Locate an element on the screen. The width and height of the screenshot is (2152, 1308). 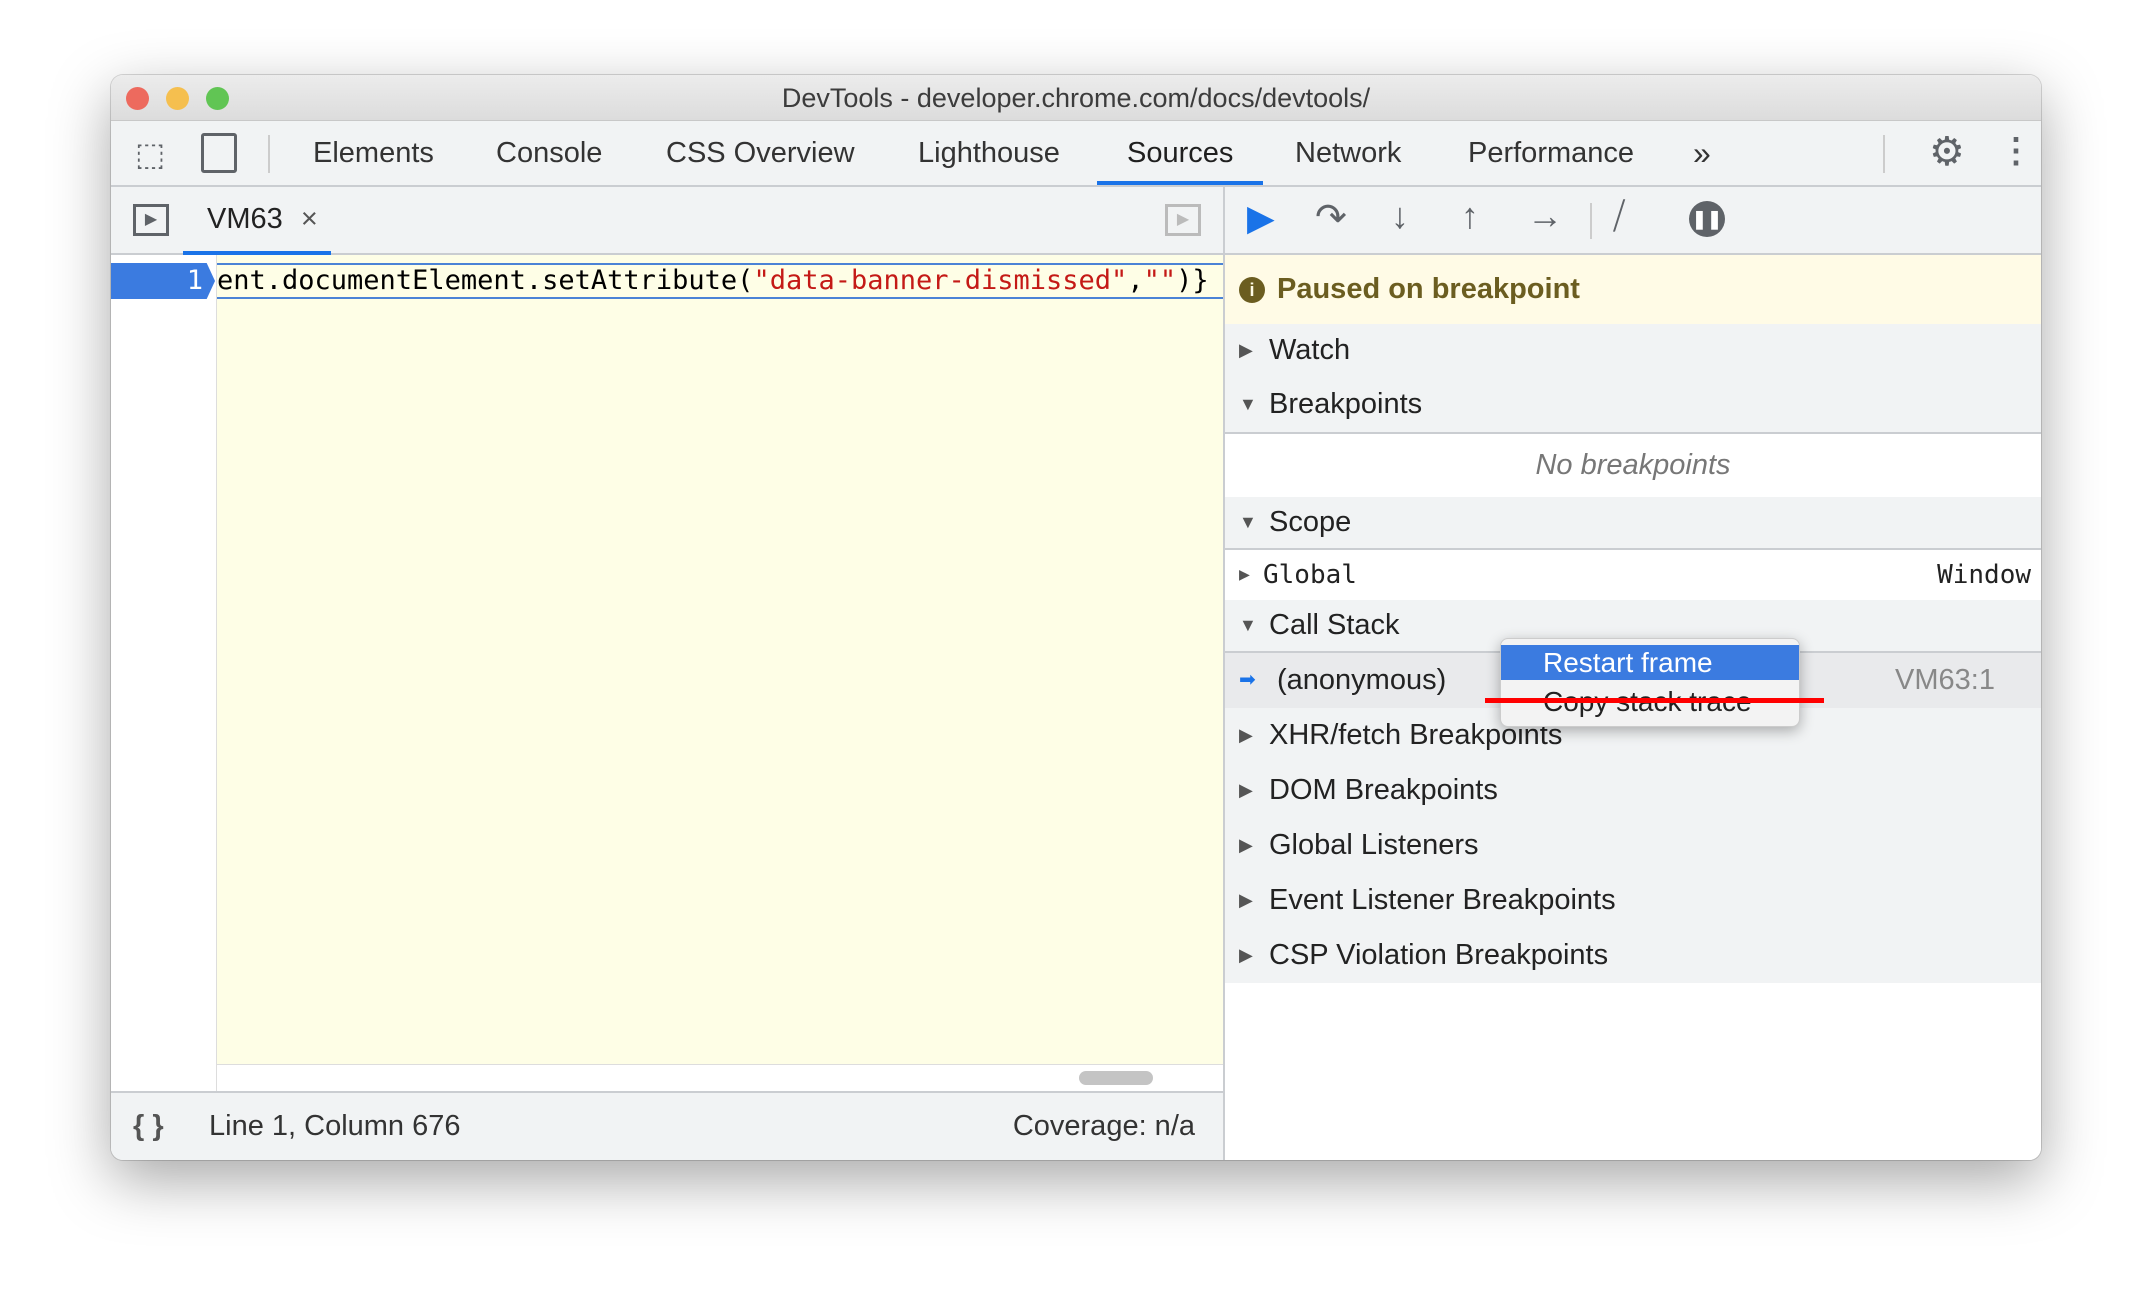
section-label: Watch is located at coordinates (1310, 350).